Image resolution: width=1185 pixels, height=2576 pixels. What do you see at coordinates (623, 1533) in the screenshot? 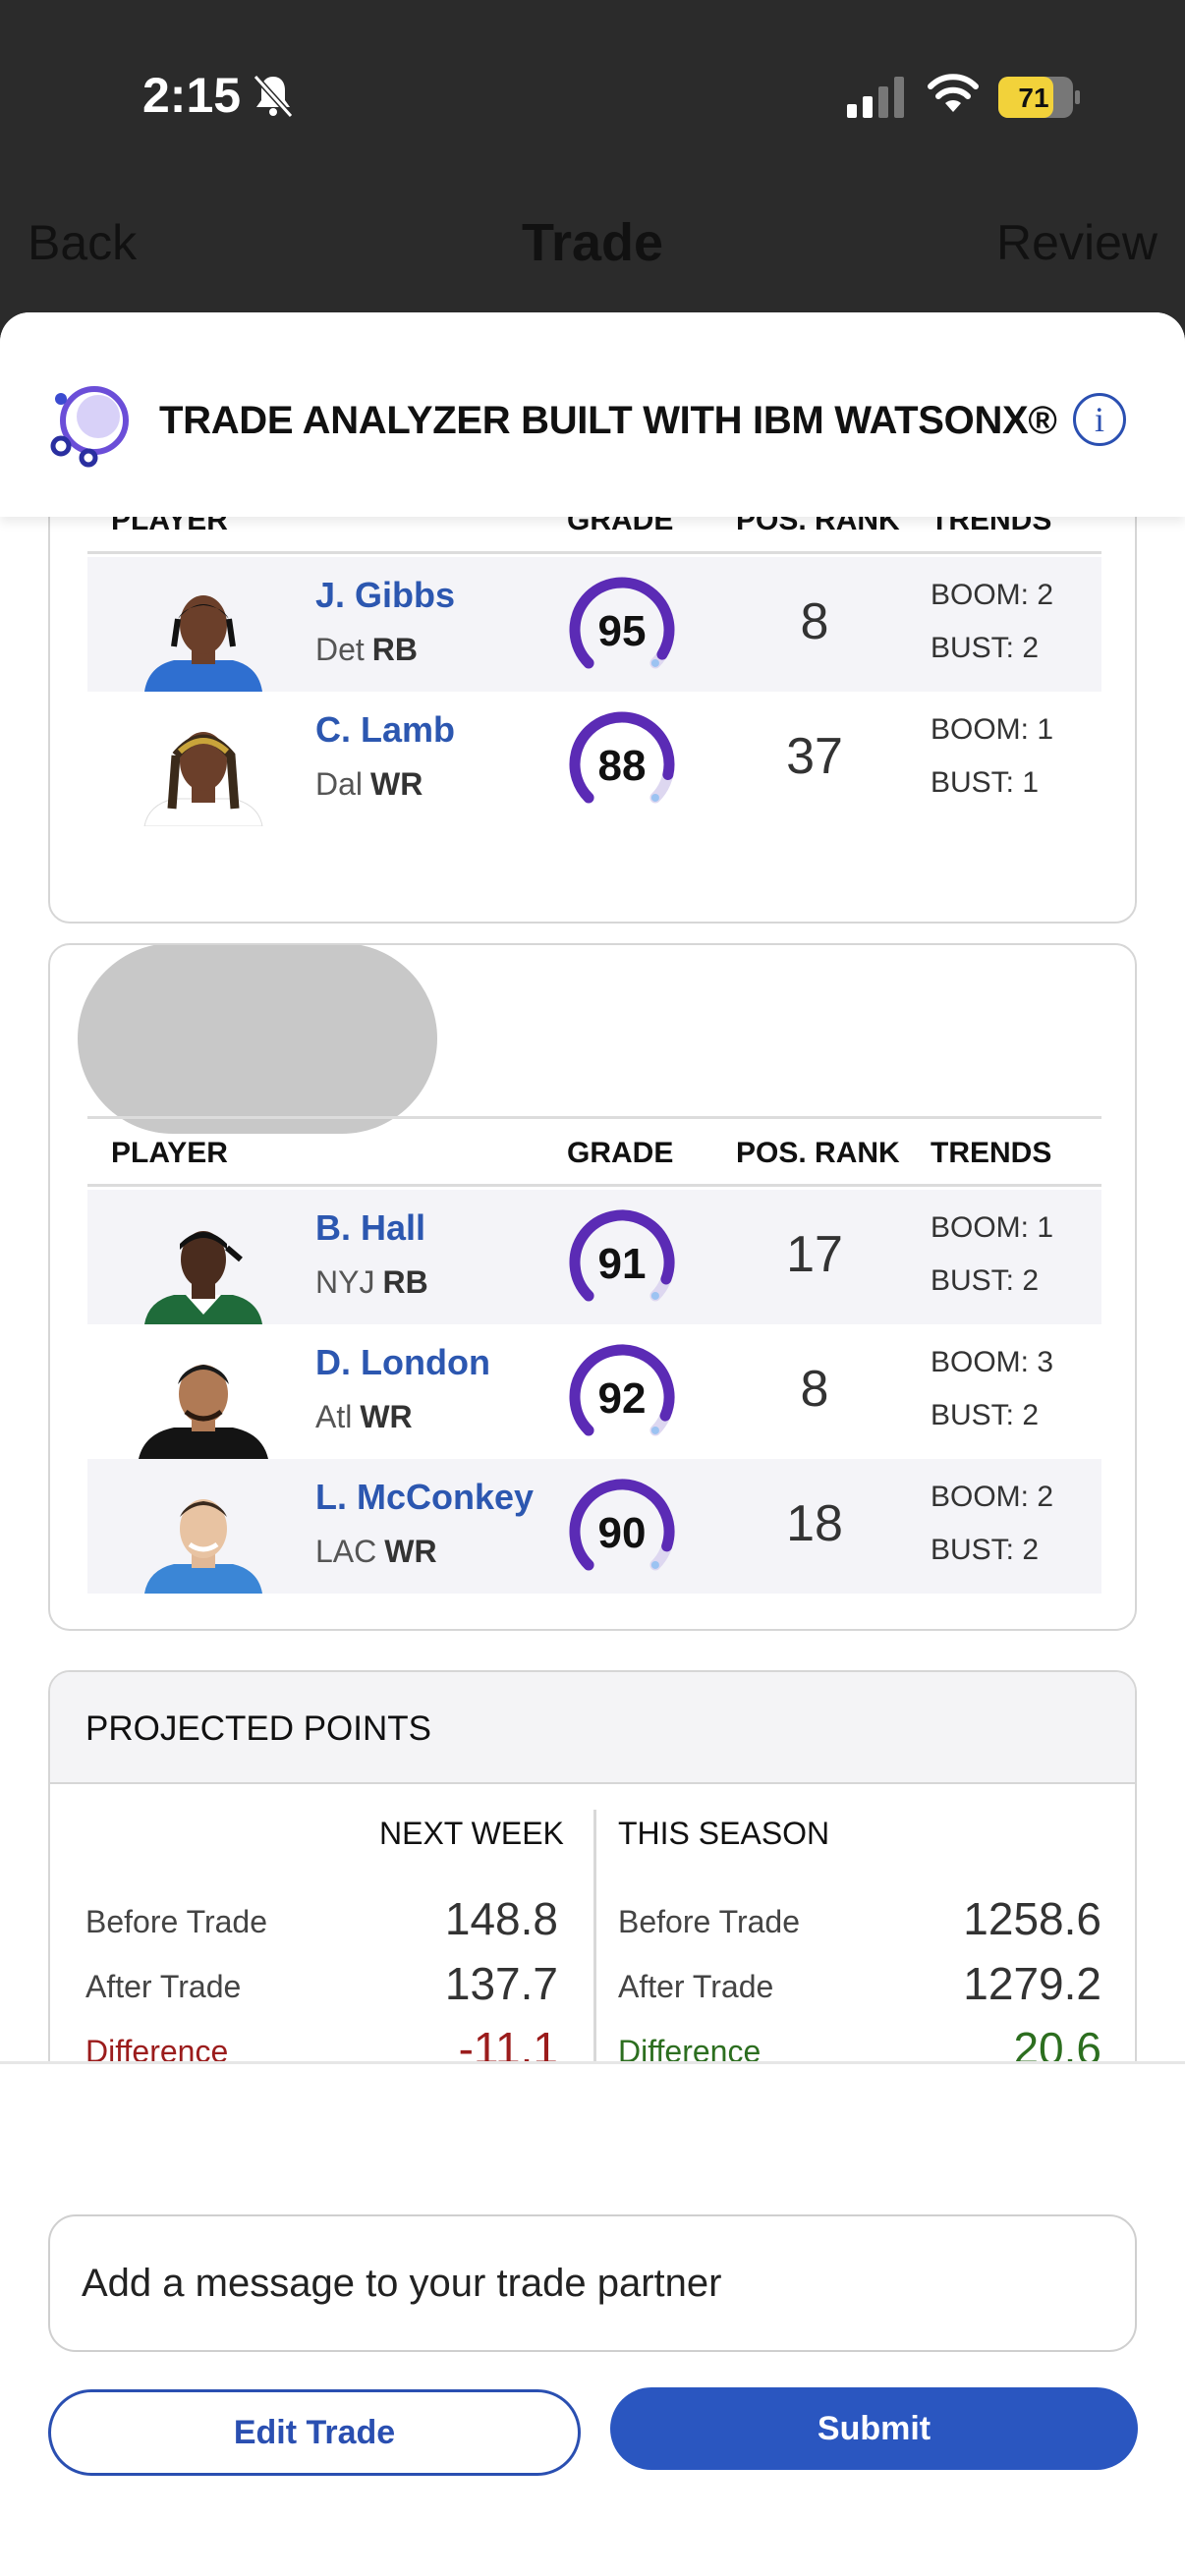
I see `grade-value: 90` at bounding box center [623, 1533].